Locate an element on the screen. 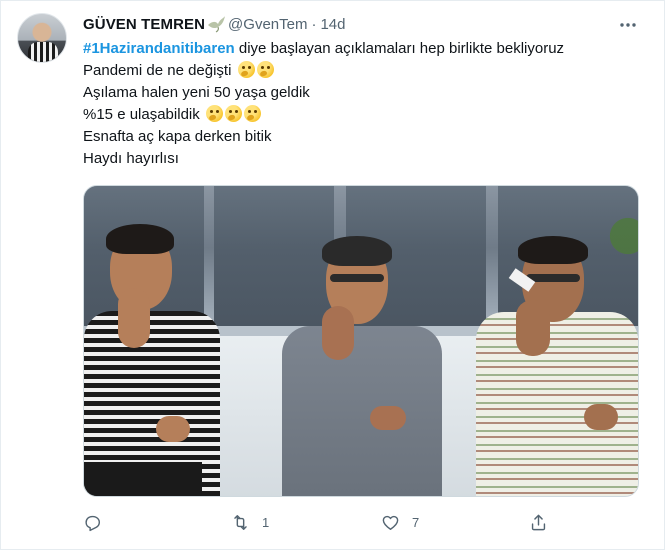 This screenshot has width=665, height=550. share-icon is located at coordinates (538, 522).